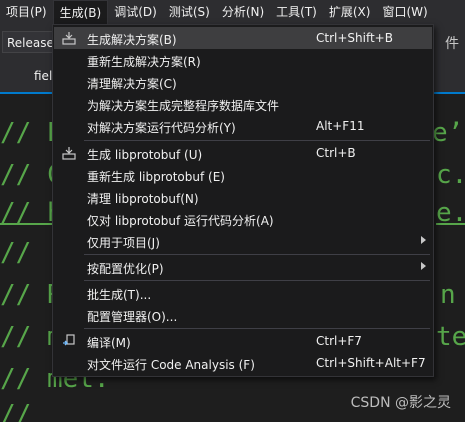 Image resolution: width=465 pixels, height=422 pixels. Describe the element at coordinates (339, 341) in the screenshot. I see `menu-item-shortcut: Ctrl+F7` at that location.